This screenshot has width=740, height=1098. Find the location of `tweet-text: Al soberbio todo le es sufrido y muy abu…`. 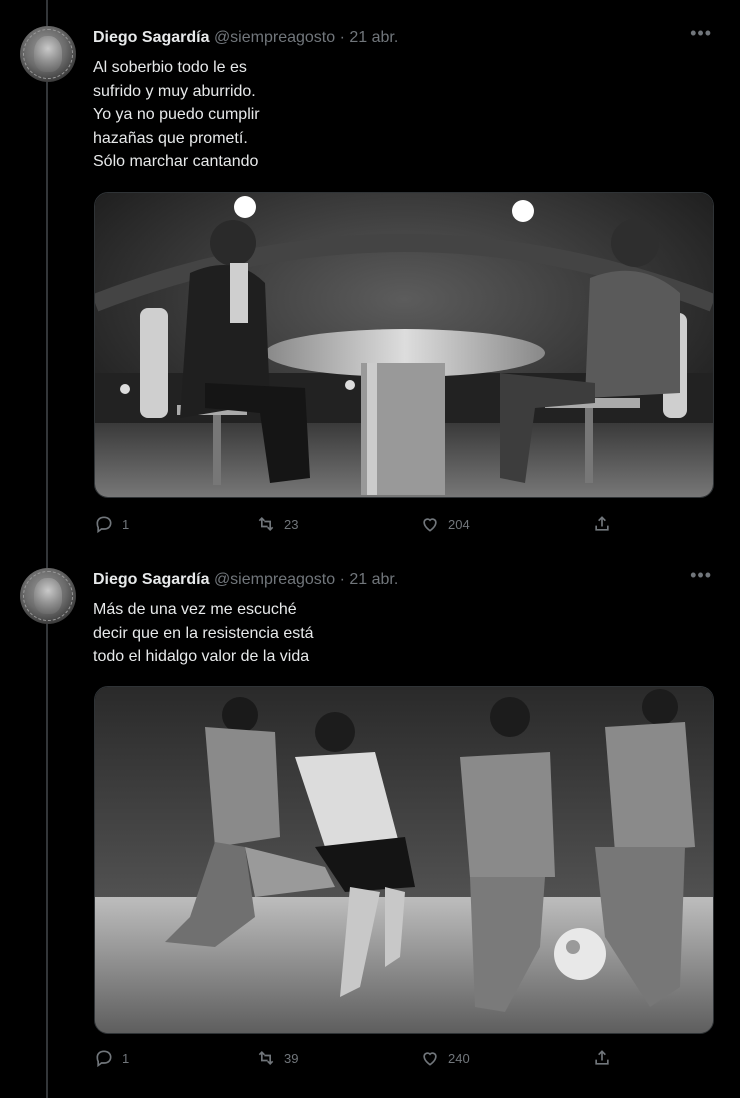

tweet-text: Al soberbio todo le es sufrido y muy abu… is located at coordinates (176, 115).